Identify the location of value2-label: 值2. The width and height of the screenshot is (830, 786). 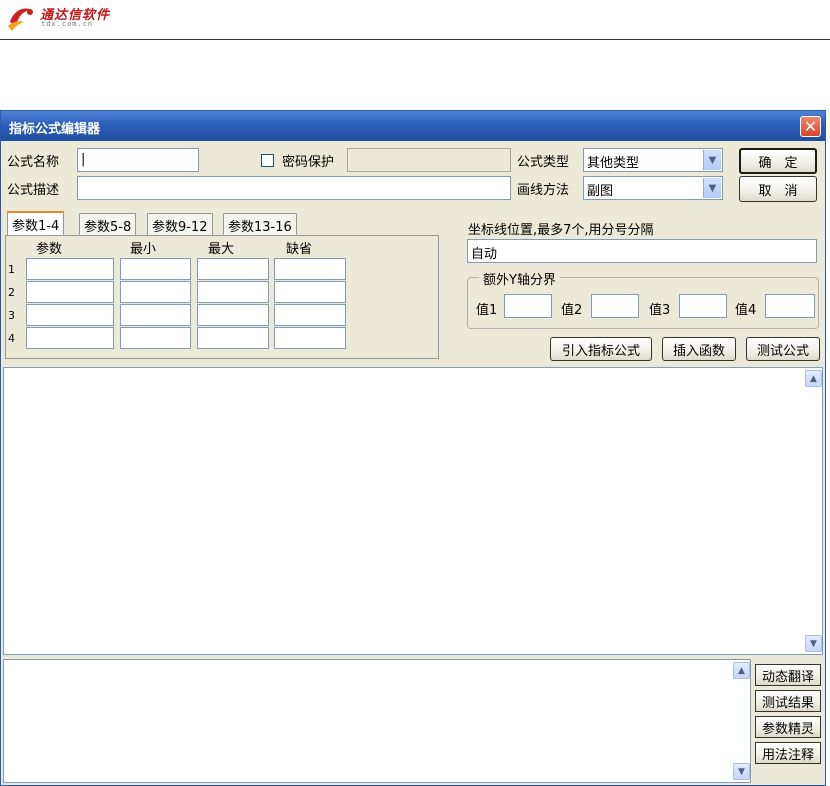
(572, 310).